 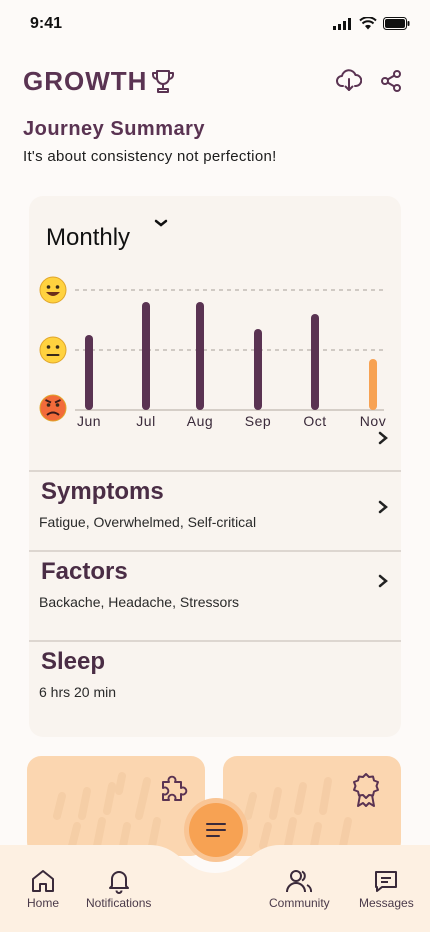 I want to click on community-icon, so click(x=299, y=881).